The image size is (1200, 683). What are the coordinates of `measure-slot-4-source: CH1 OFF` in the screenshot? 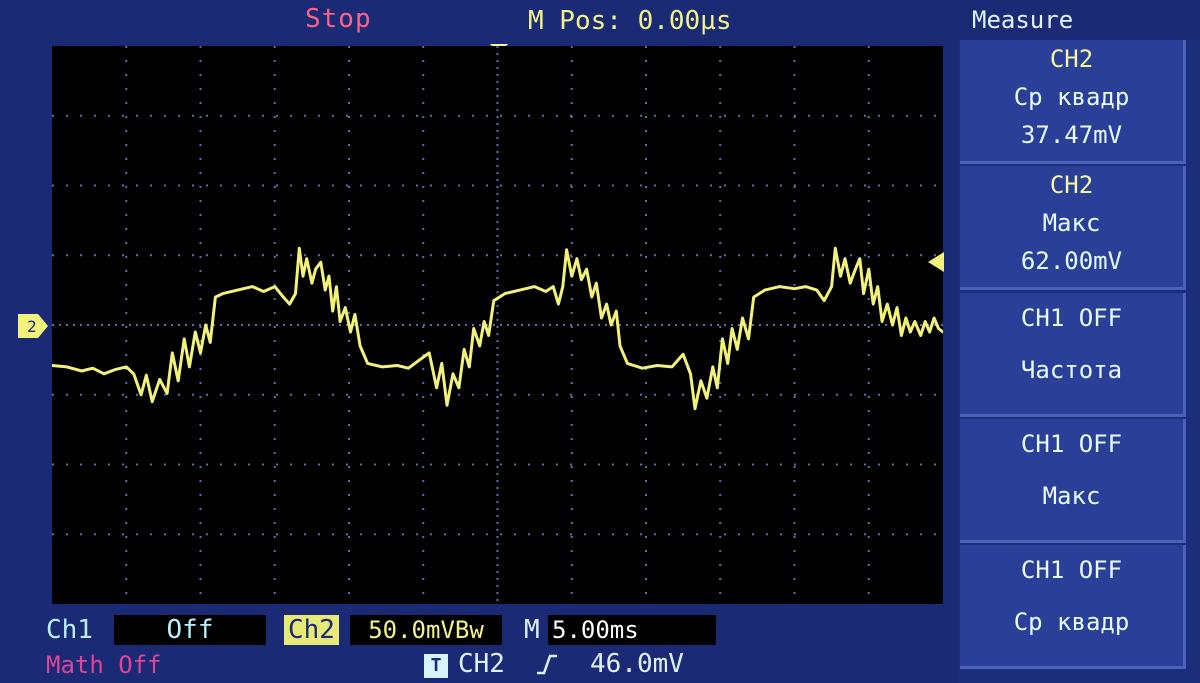 It's located at (1071, 444).